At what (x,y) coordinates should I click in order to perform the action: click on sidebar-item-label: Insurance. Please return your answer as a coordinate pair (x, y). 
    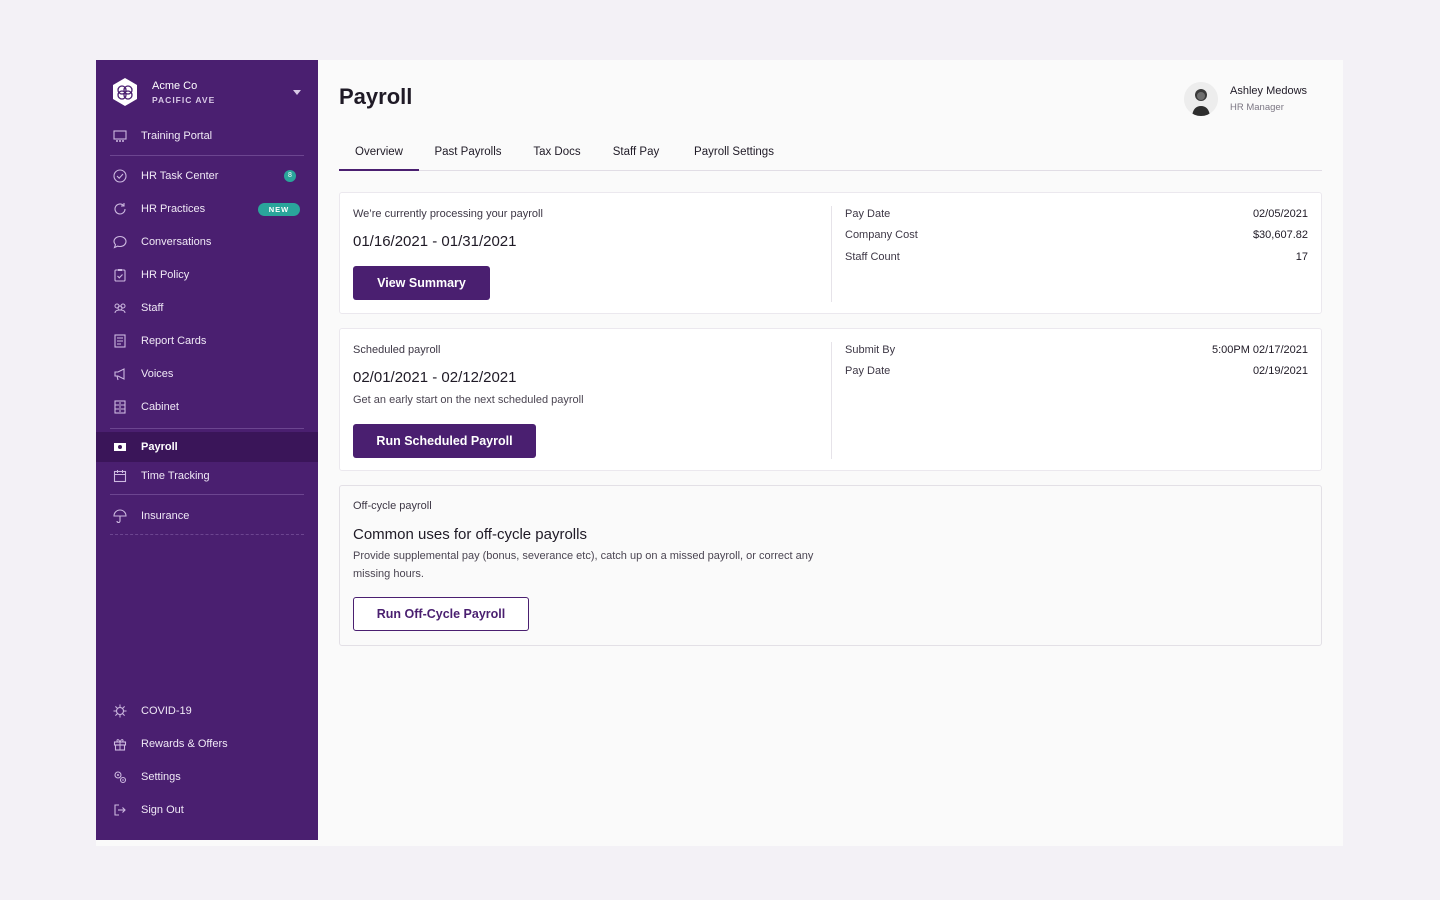
    Looking at the image, I should click on (165, 516).